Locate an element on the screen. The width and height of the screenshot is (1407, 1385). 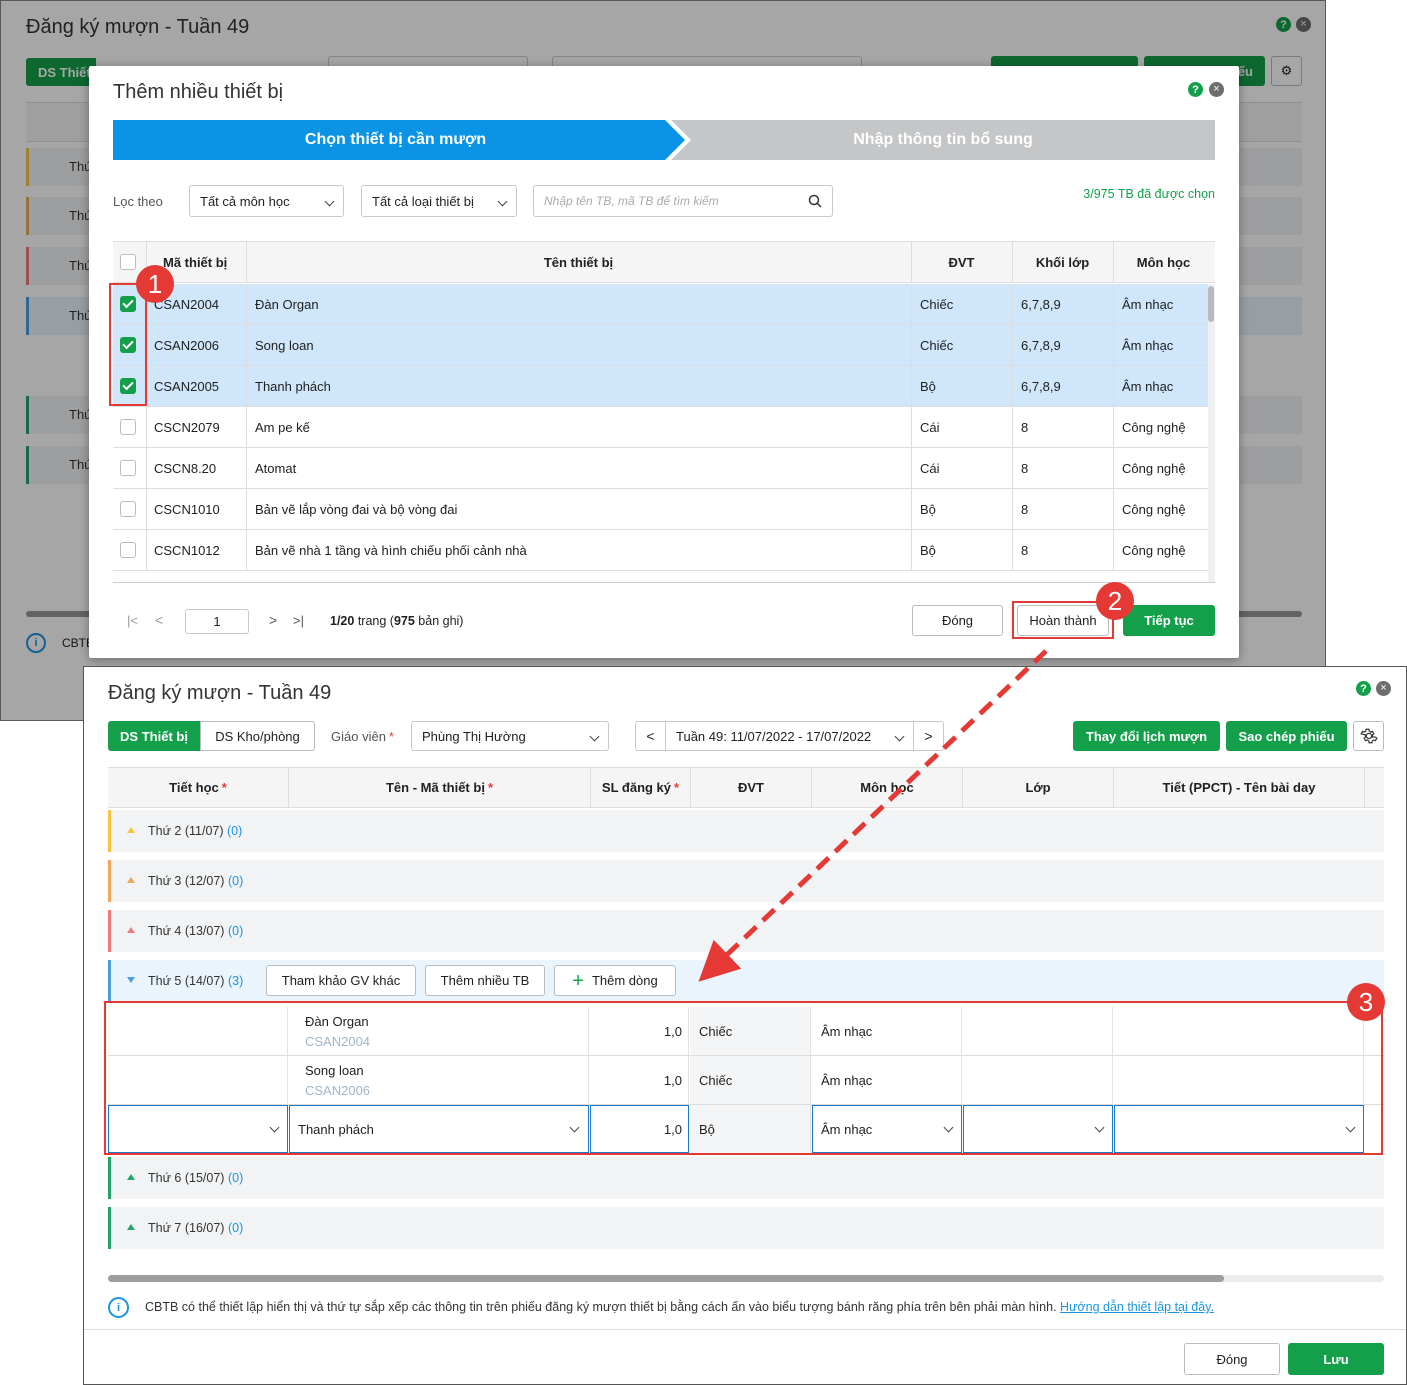
annotation-arrow is located at coordinates (873, 815).